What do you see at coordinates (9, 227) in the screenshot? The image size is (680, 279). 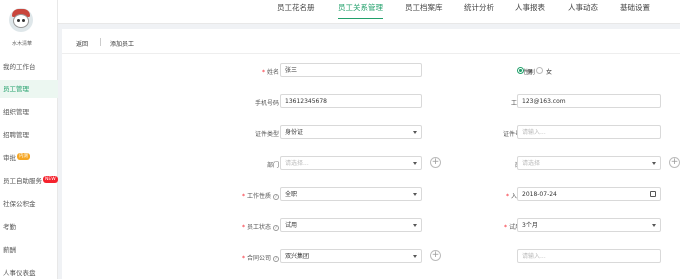 I see `sidebar-item-label: 考勤` at bounding box center [9, 227].